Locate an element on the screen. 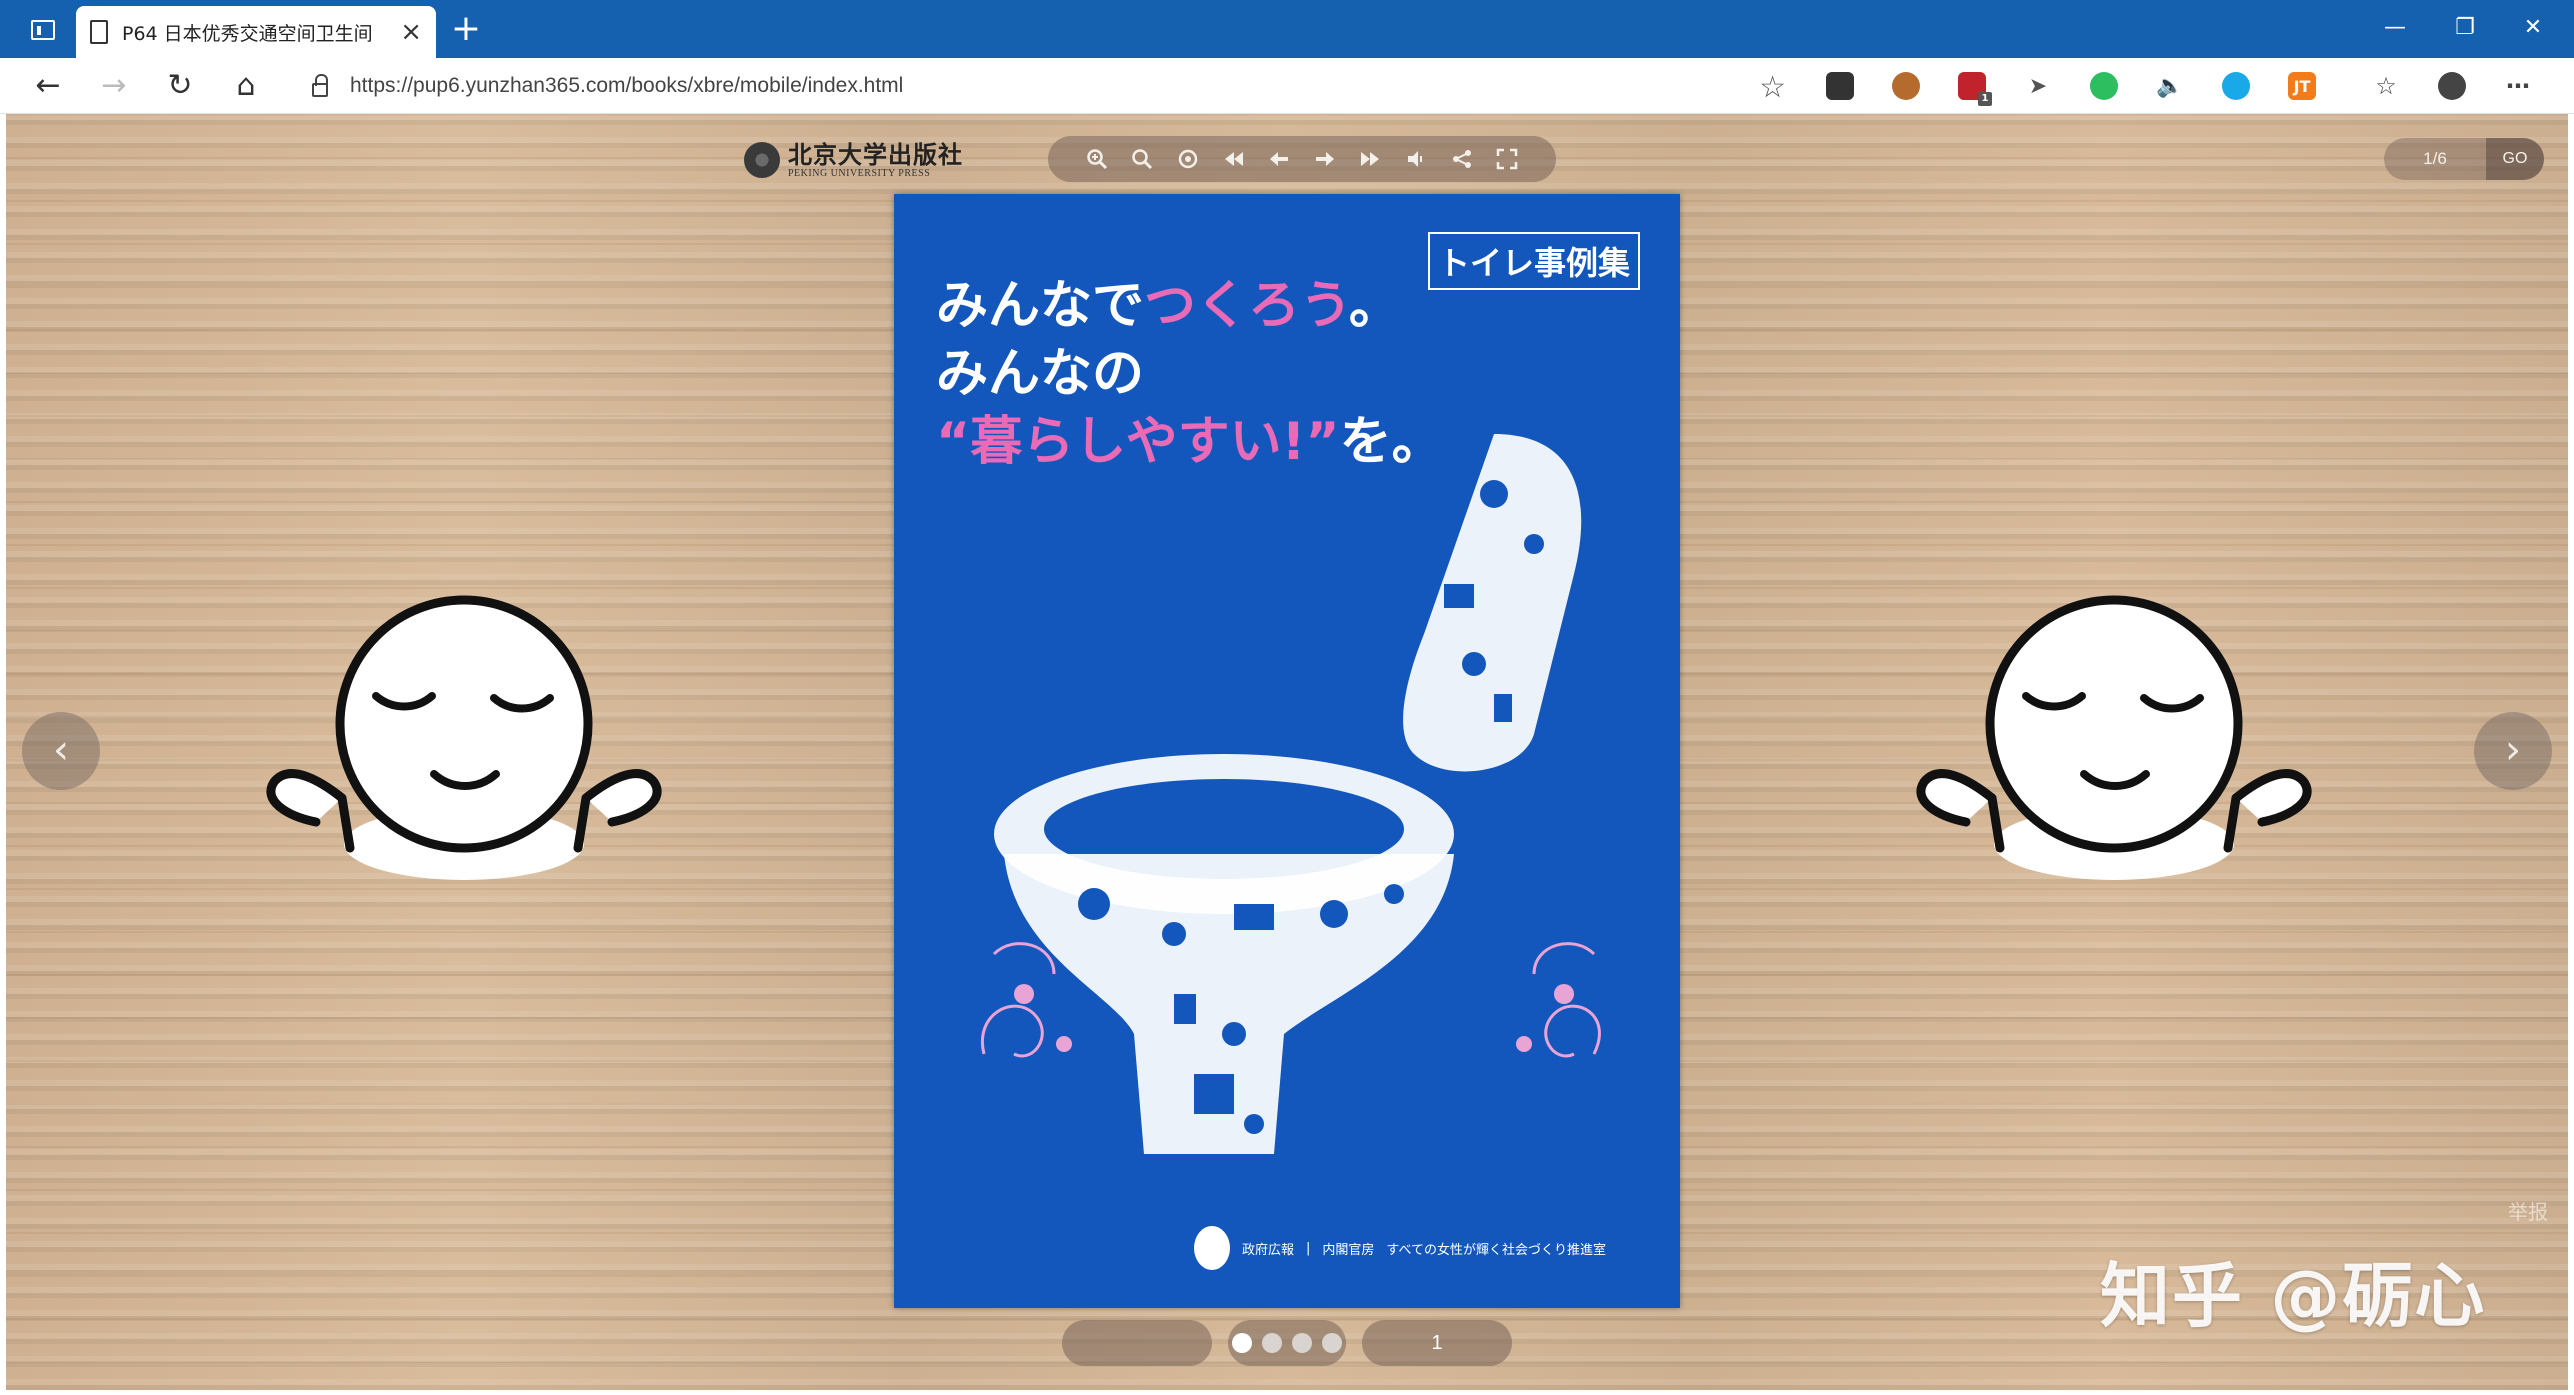 This screenshot has width=2574, height=1395. back-button: ← is located at coordinates (48, 86).